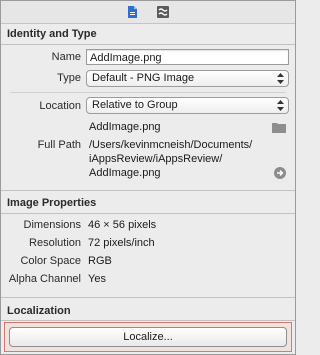 The width and height of the screenshot is (320, 355). What do you see at coordinates (132, 12) in the screenshot?
I see `file-inspector-icon` at bounding box center [132, 12].